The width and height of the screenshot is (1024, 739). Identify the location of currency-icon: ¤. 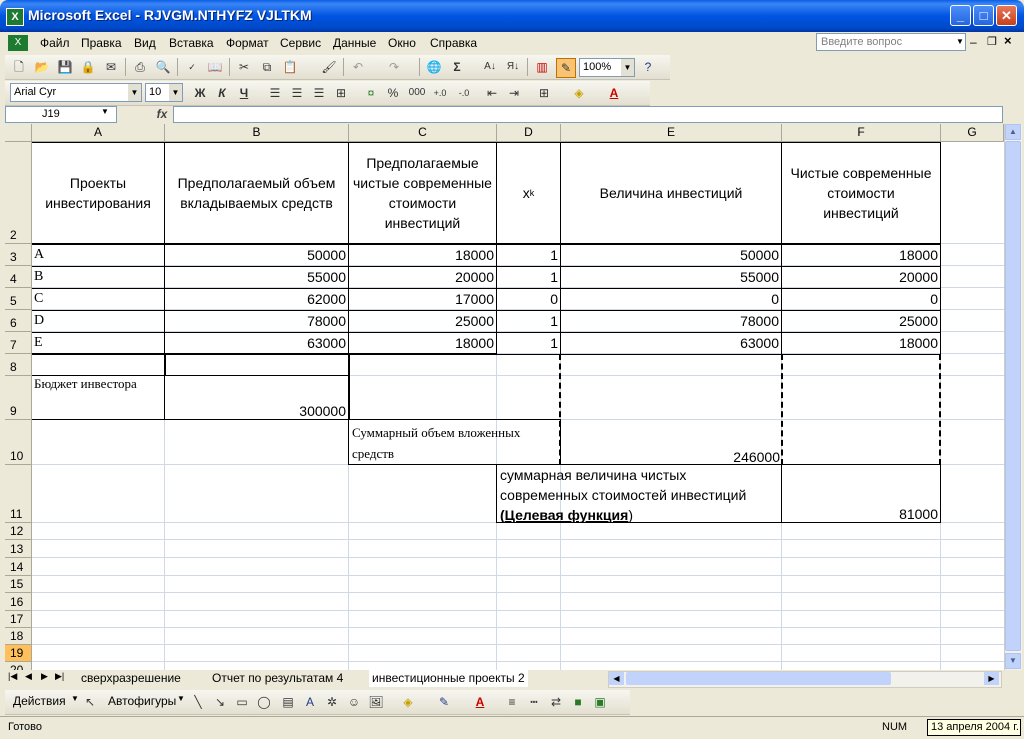
(371, 93).